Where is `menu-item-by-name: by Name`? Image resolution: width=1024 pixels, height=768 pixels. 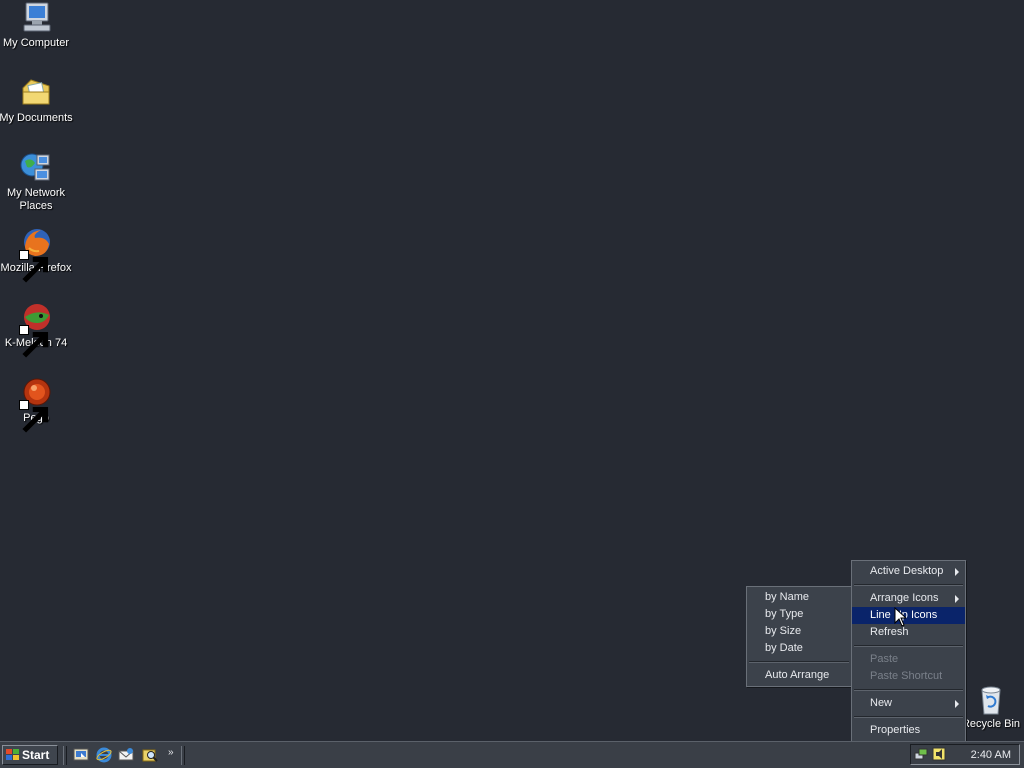 menu-item-by-name: by Name is located at coordinates (799, 597).